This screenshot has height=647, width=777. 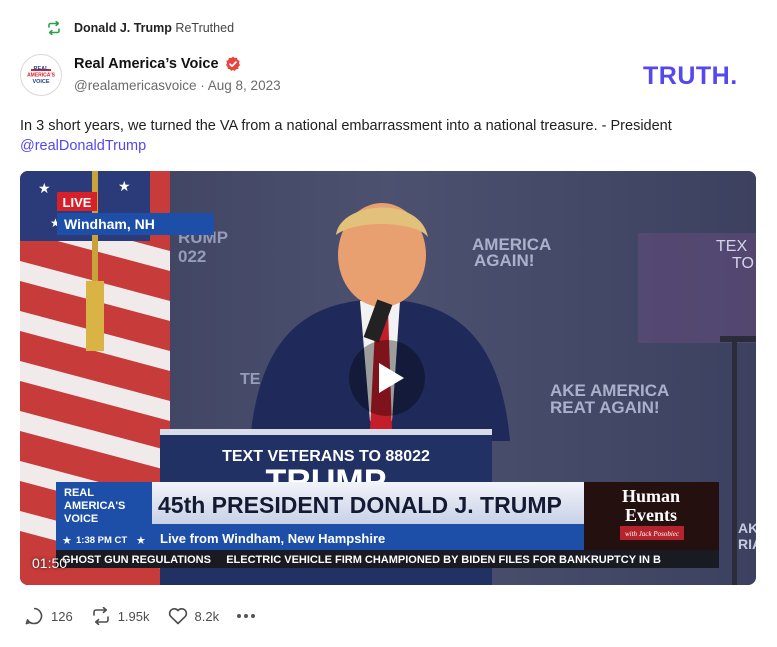 I want to click on post-actions: 126 1.95k 8.2k, so click(x=148, y=616).